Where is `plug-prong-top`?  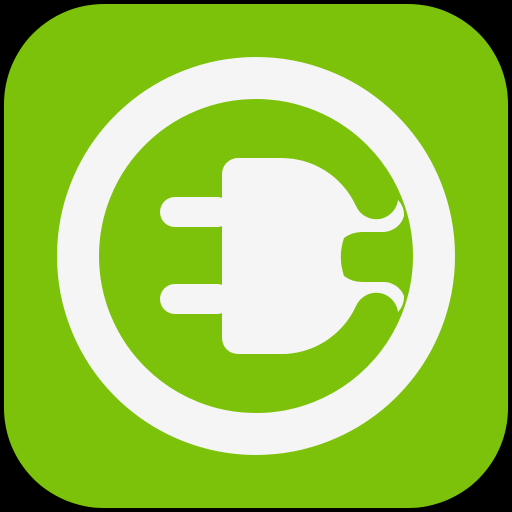
plug-prong-top is located at coordinates (196, 212).